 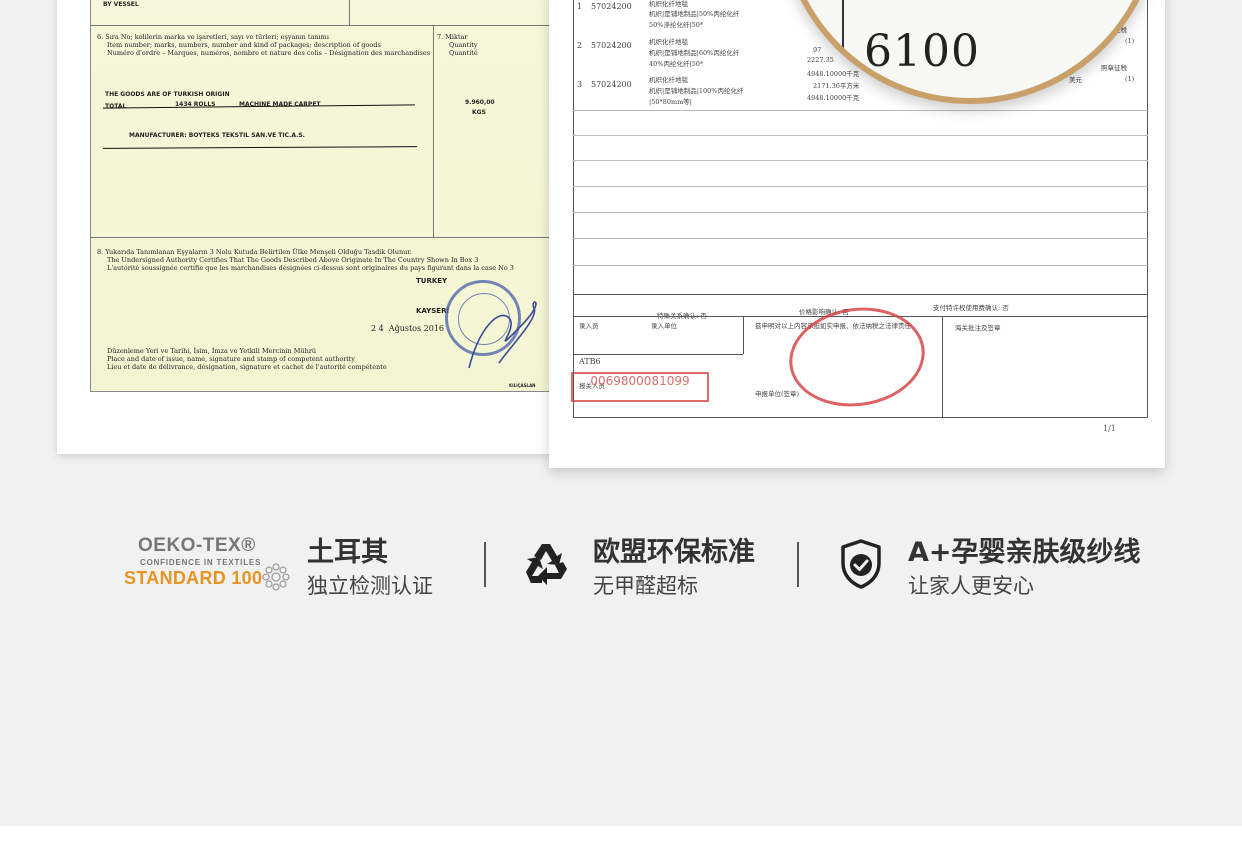 I want to click on feature-title-origin: 土耳其, so click(x=347, y=552).